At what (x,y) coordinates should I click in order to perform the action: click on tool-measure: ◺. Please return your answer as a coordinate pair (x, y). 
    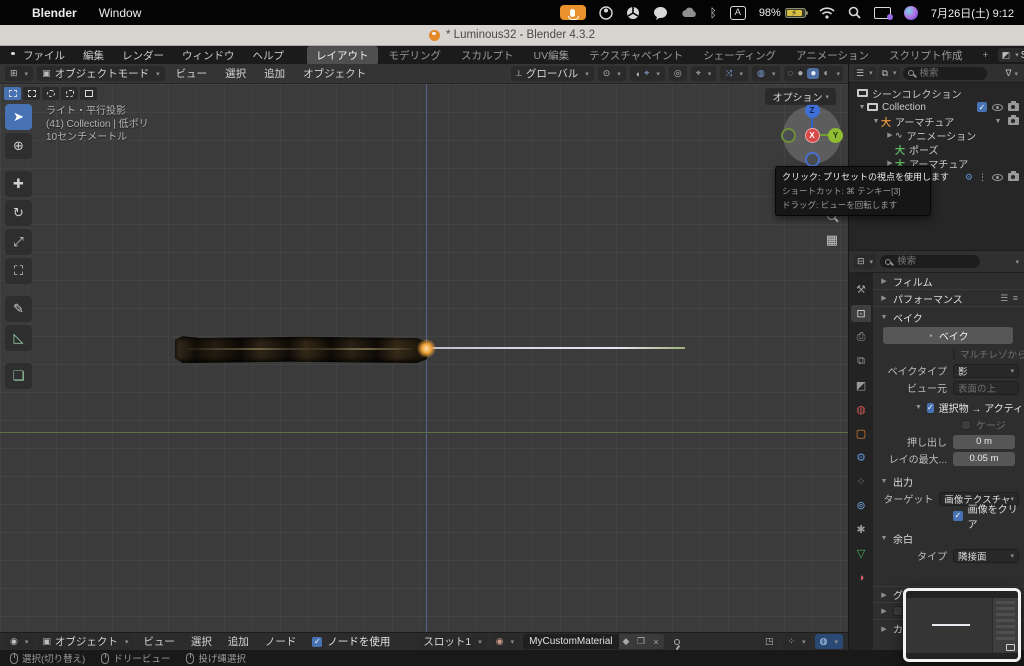
    Looking at the image, I should click on (18, 338).